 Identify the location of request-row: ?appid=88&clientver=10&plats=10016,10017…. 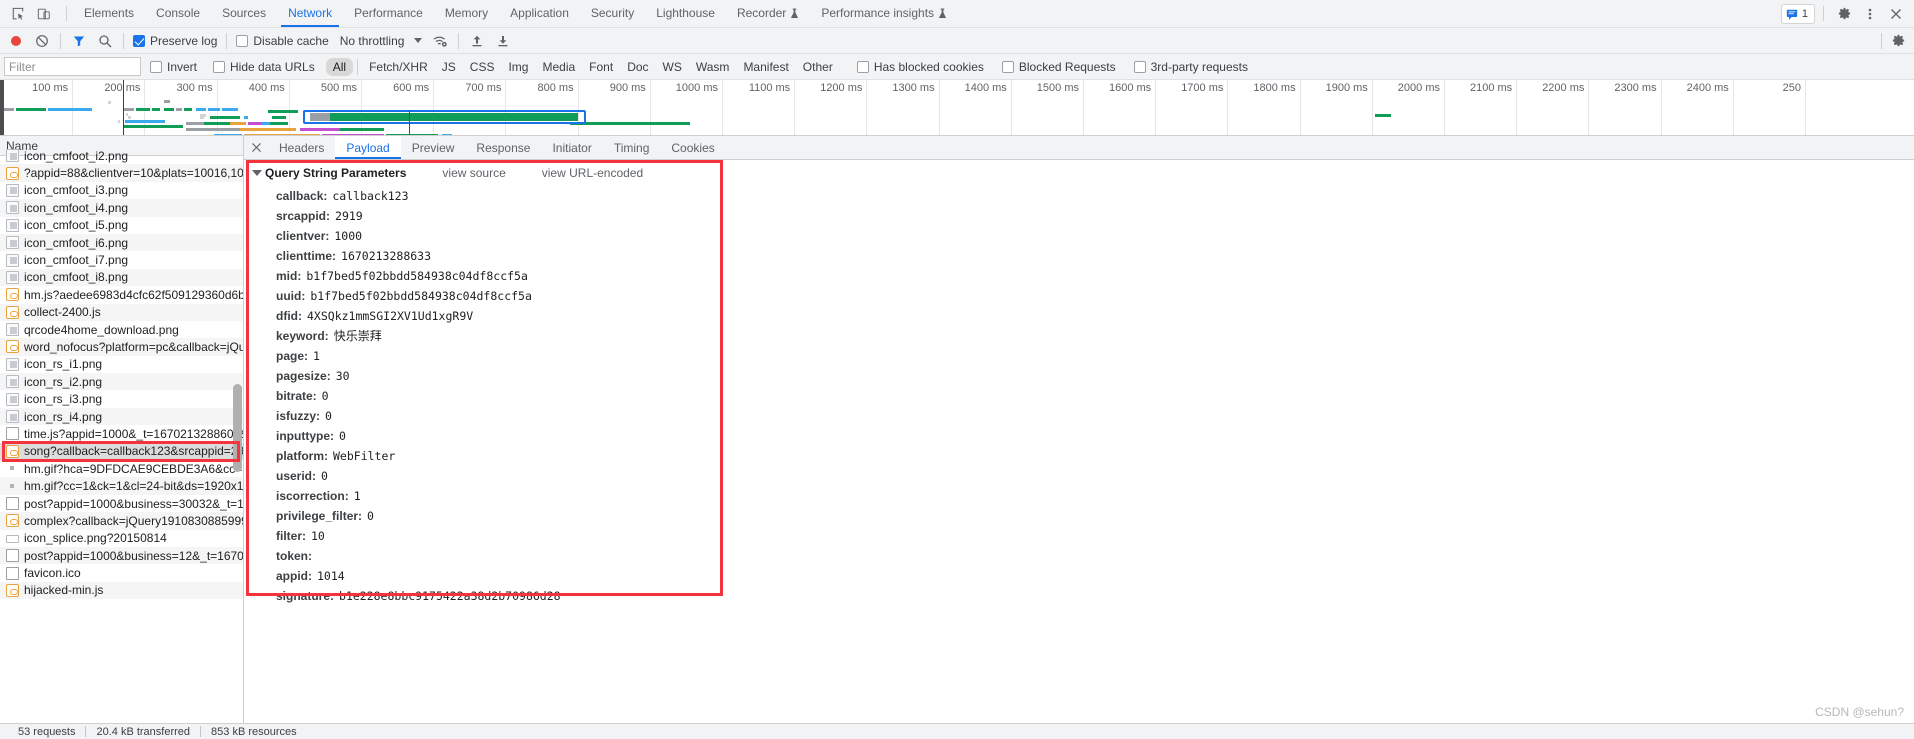
(121, 173).